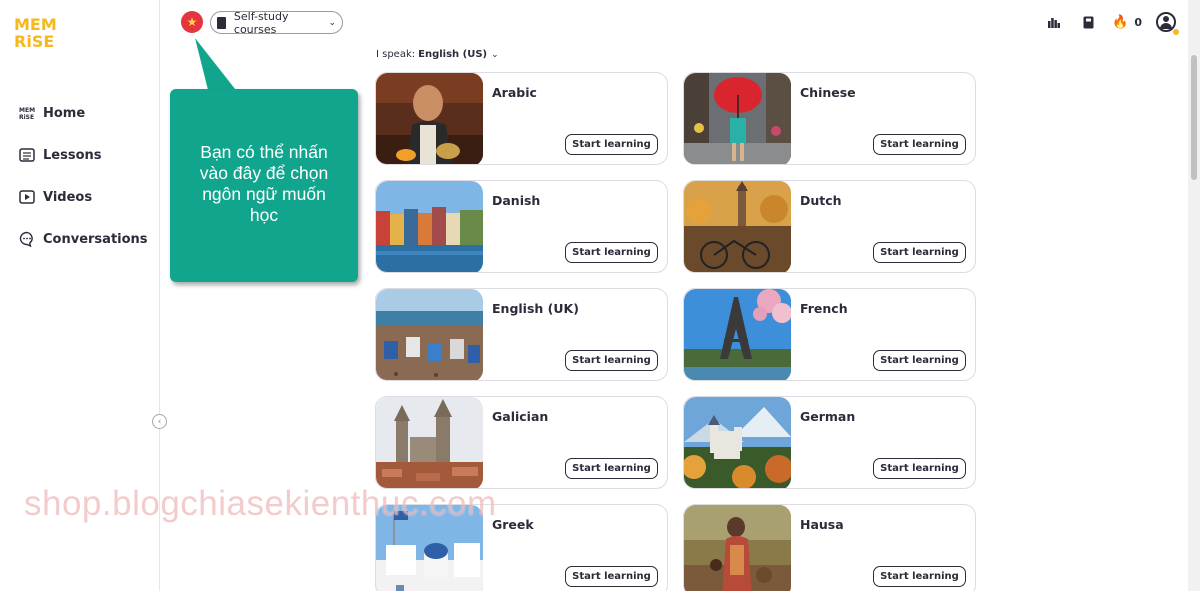  Describe the element at coordinates (221, 22) in the screenshot. I see `book-icon` at that location.